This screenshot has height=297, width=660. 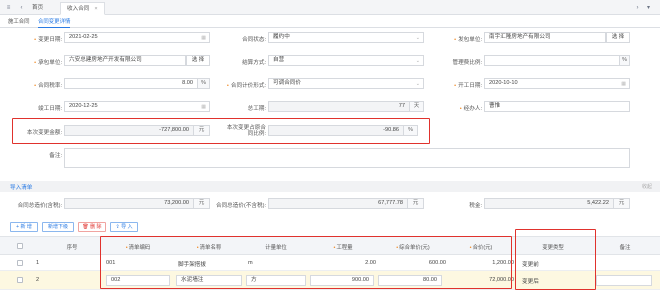 What do you see at coordinates (475, 206) in the screenshot?
I see `tax-label: 税金:` at bounding box center [475, 206].